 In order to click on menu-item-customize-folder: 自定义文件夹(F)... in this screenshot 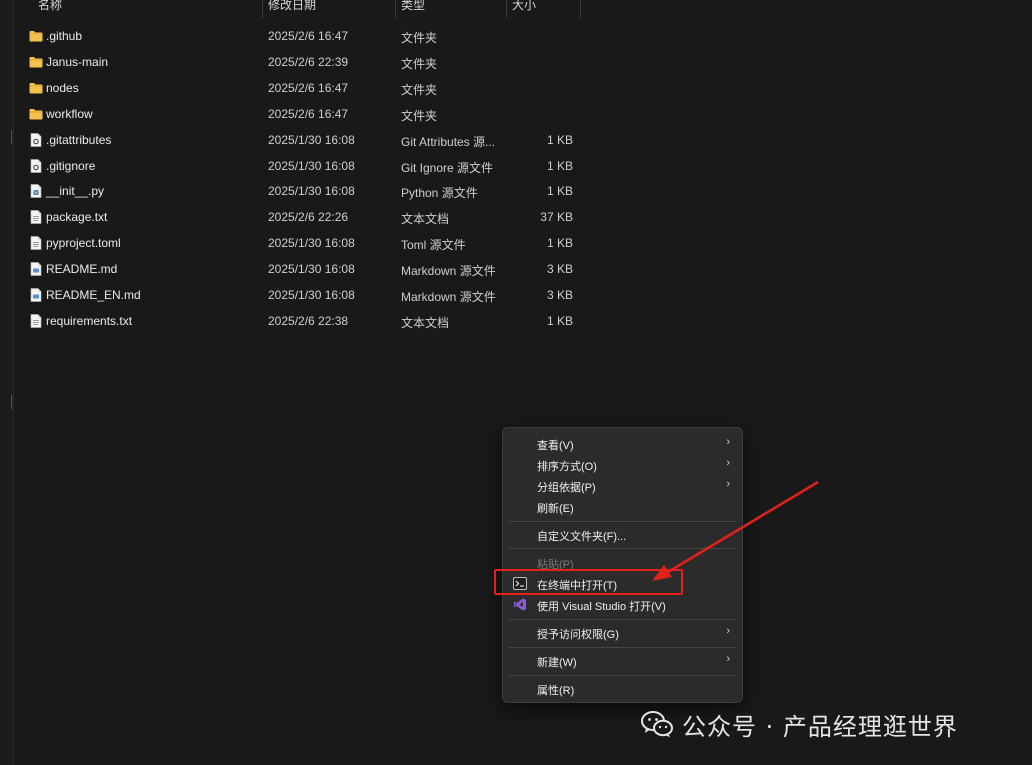, I will do `click(622, 534)`.